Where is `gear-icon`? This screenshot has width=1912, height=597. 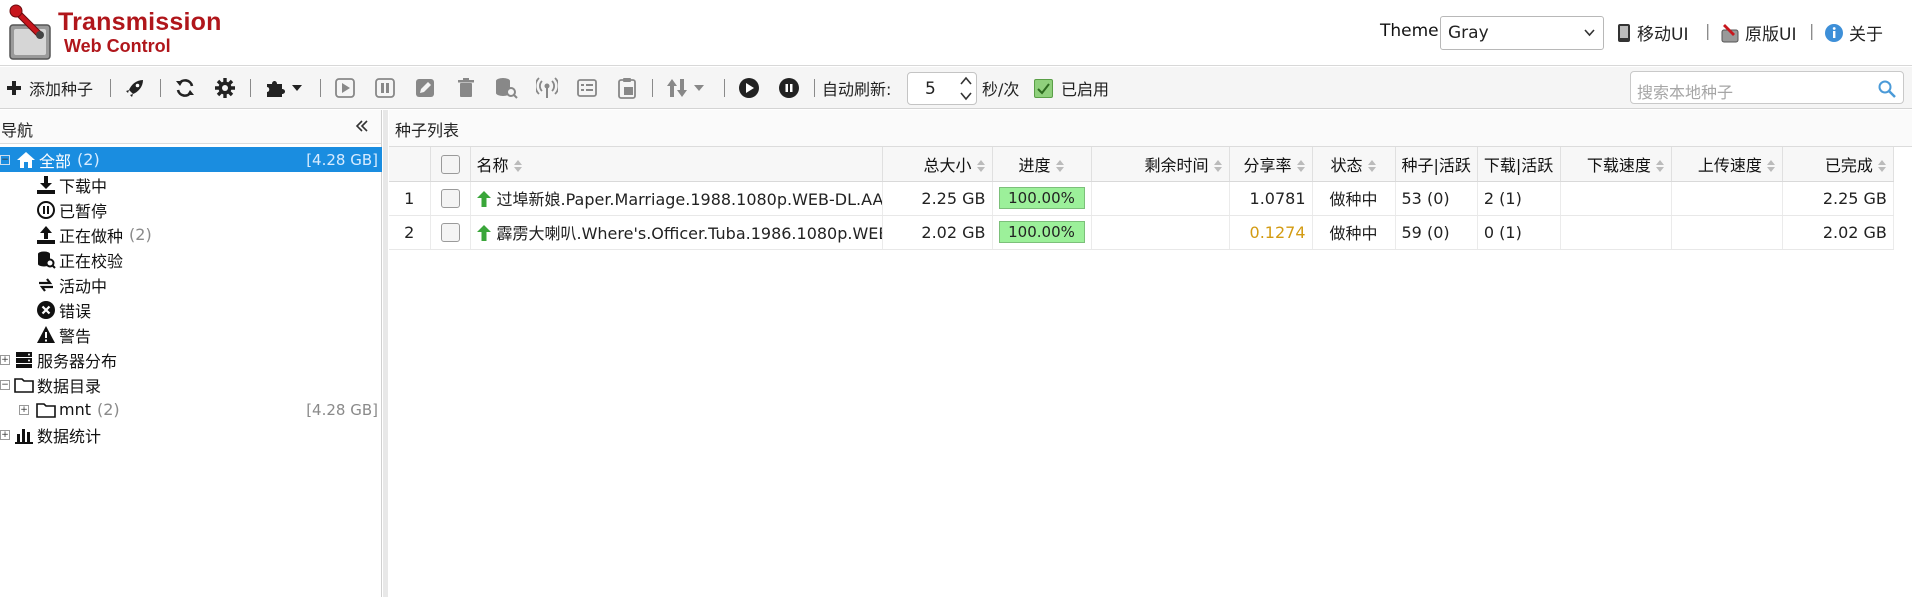
gear-icon is located at coordinates (225, 88).